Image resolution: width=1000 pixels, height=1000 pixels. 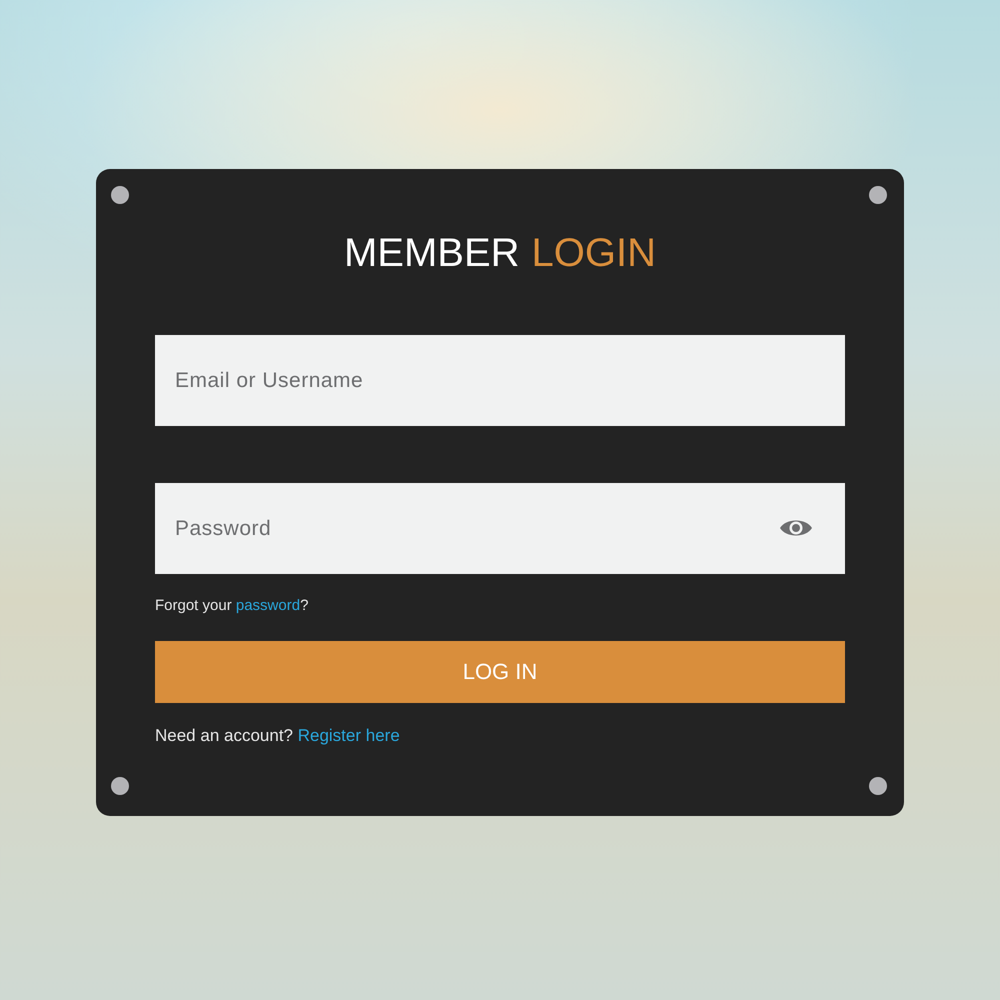 I want to click on login-title-highlight: LOGIN, so click(x=594, y=253).